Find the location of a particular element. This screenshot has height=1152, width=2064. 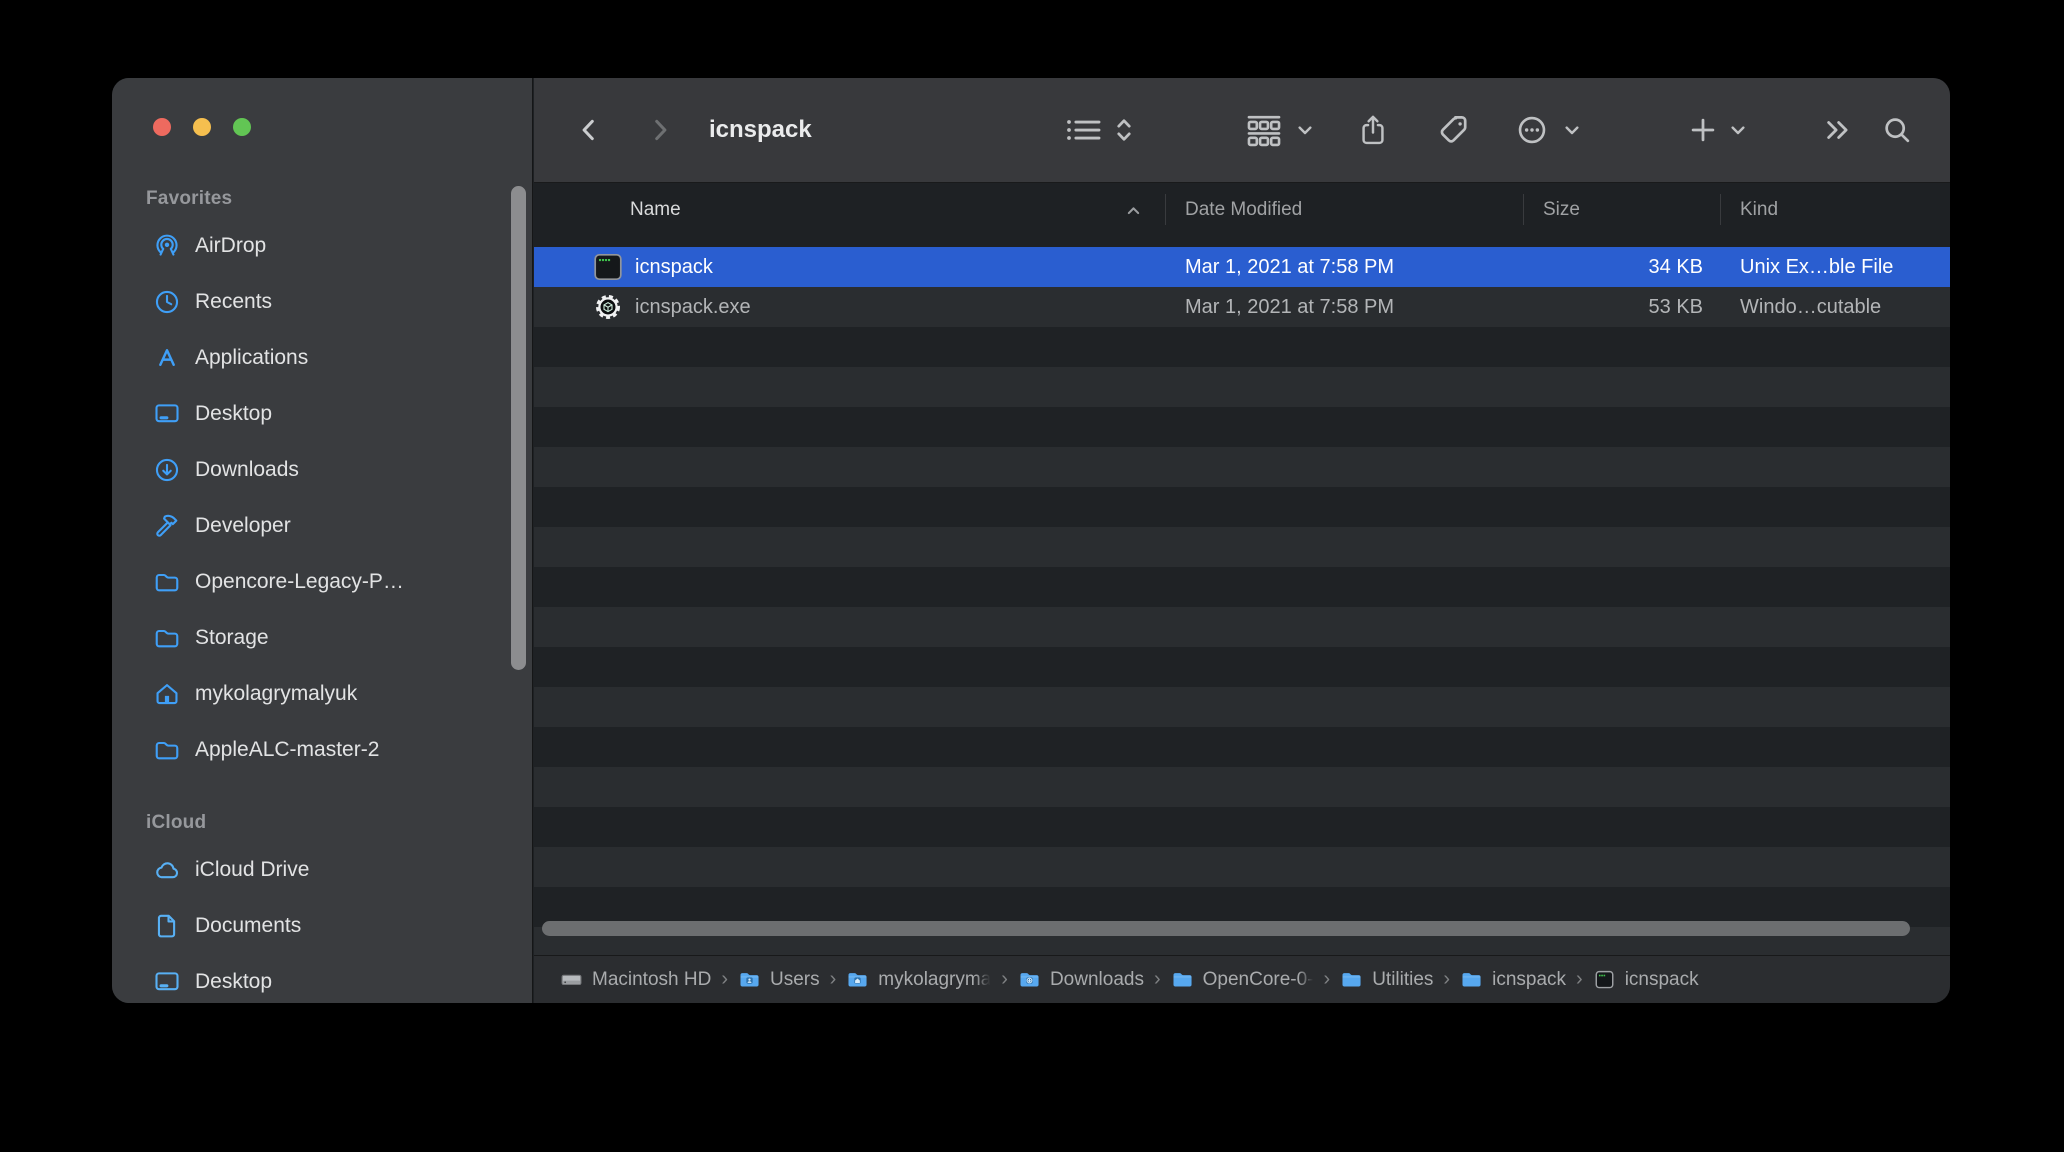

path-item-mykolagryma: mykolagryma is located at coordinates (920, 979).